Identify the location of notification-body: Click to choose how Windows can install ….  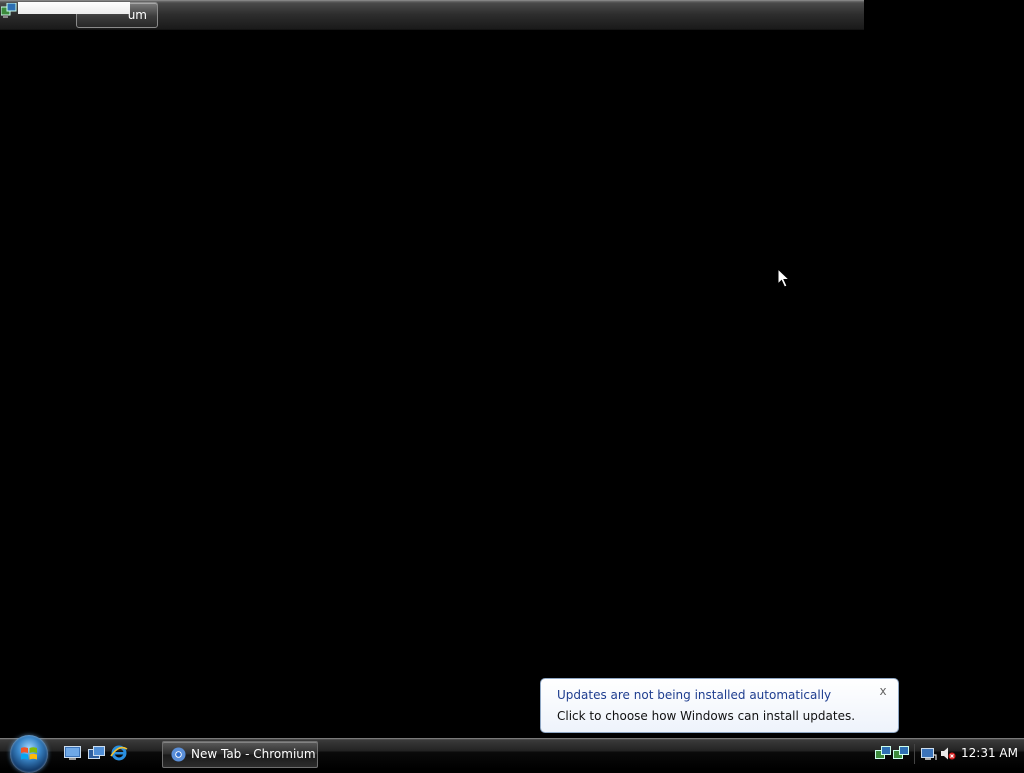
(706, 716).